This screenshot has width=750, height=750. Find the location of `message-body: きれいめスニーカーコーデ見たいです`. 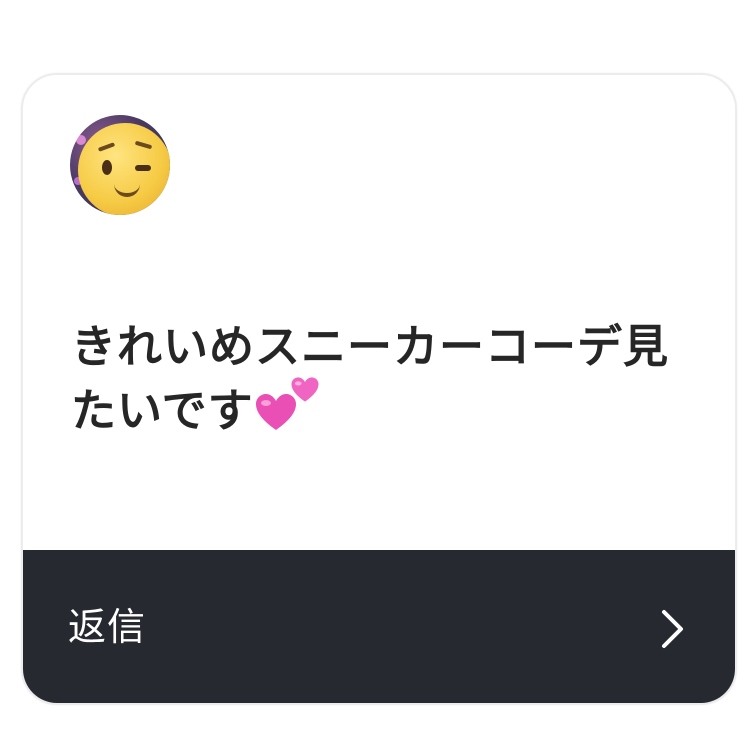

message-body: きれいめスニーカーコーデ見たいです is located at coordinates (370, 378).